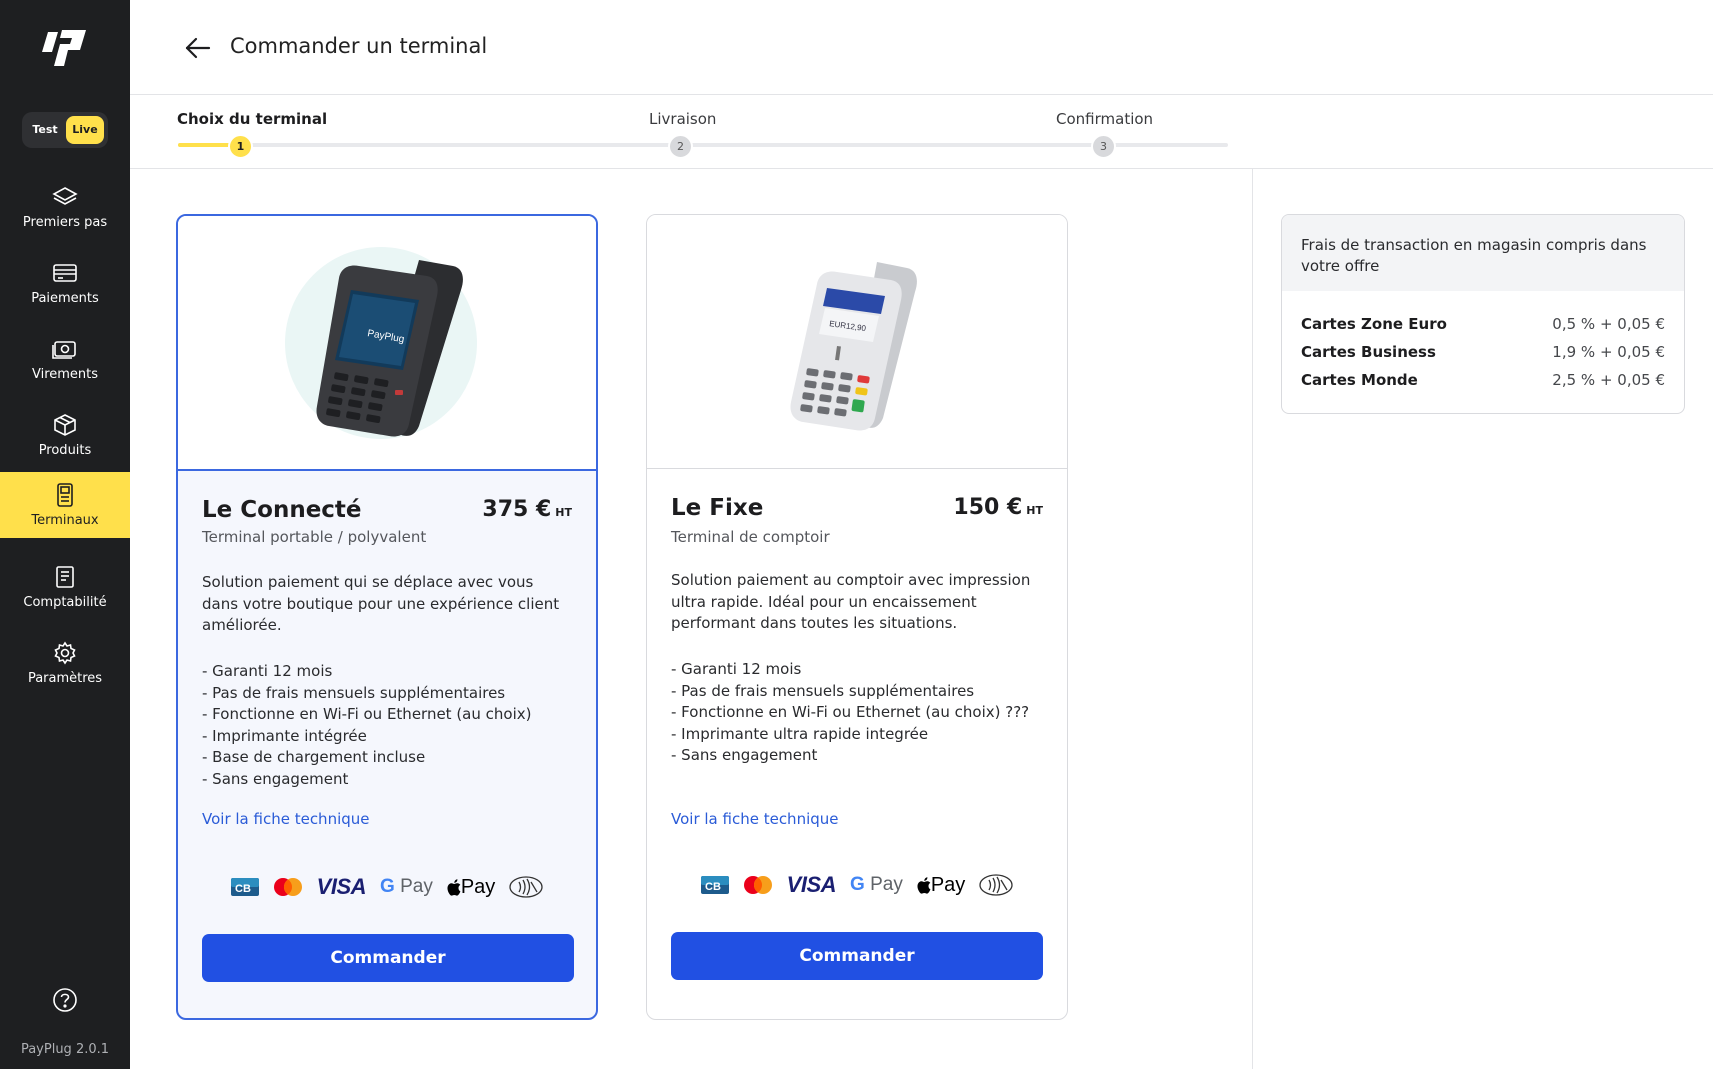 This screenshot has width=1713, height=1069. Describe the element at coordinates (65, 195) in the screenshot. I see `layers-icon` at that location.